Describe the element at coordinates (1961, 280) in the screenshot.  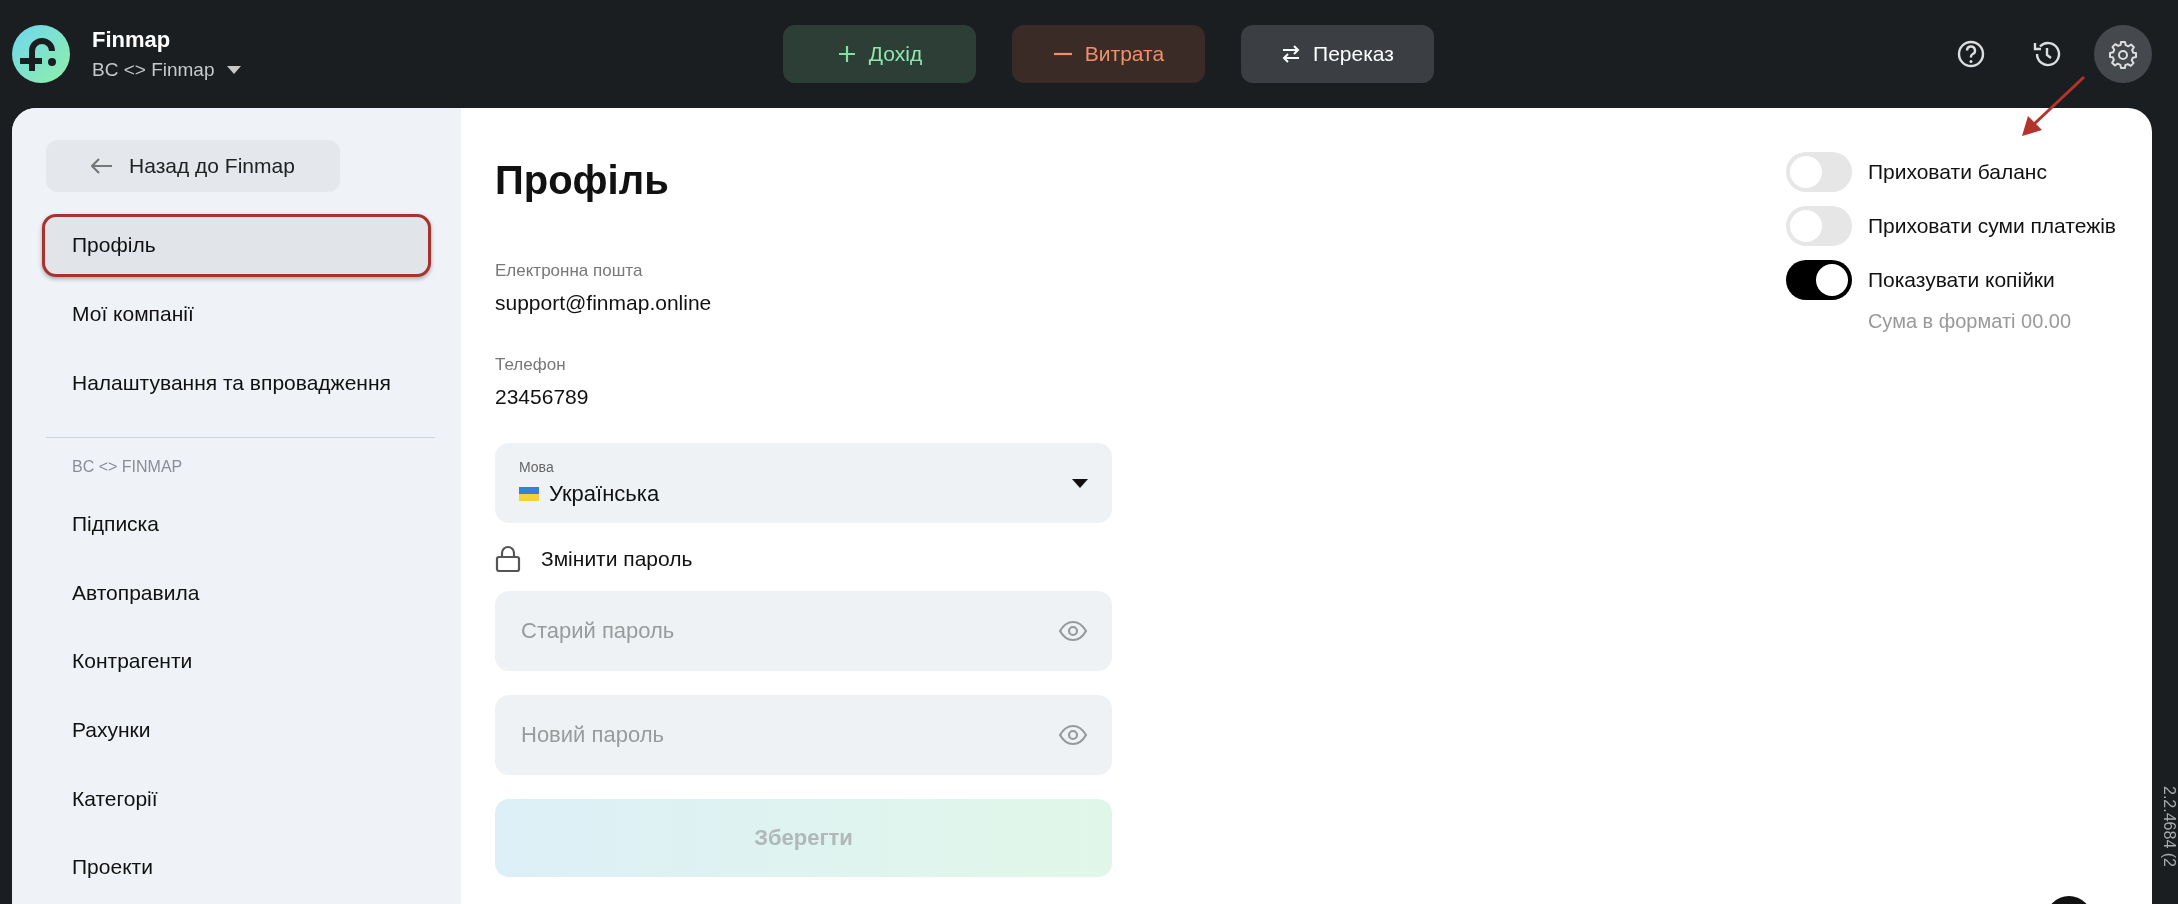
I see `toggle-label: Показувати копійки` at that location.